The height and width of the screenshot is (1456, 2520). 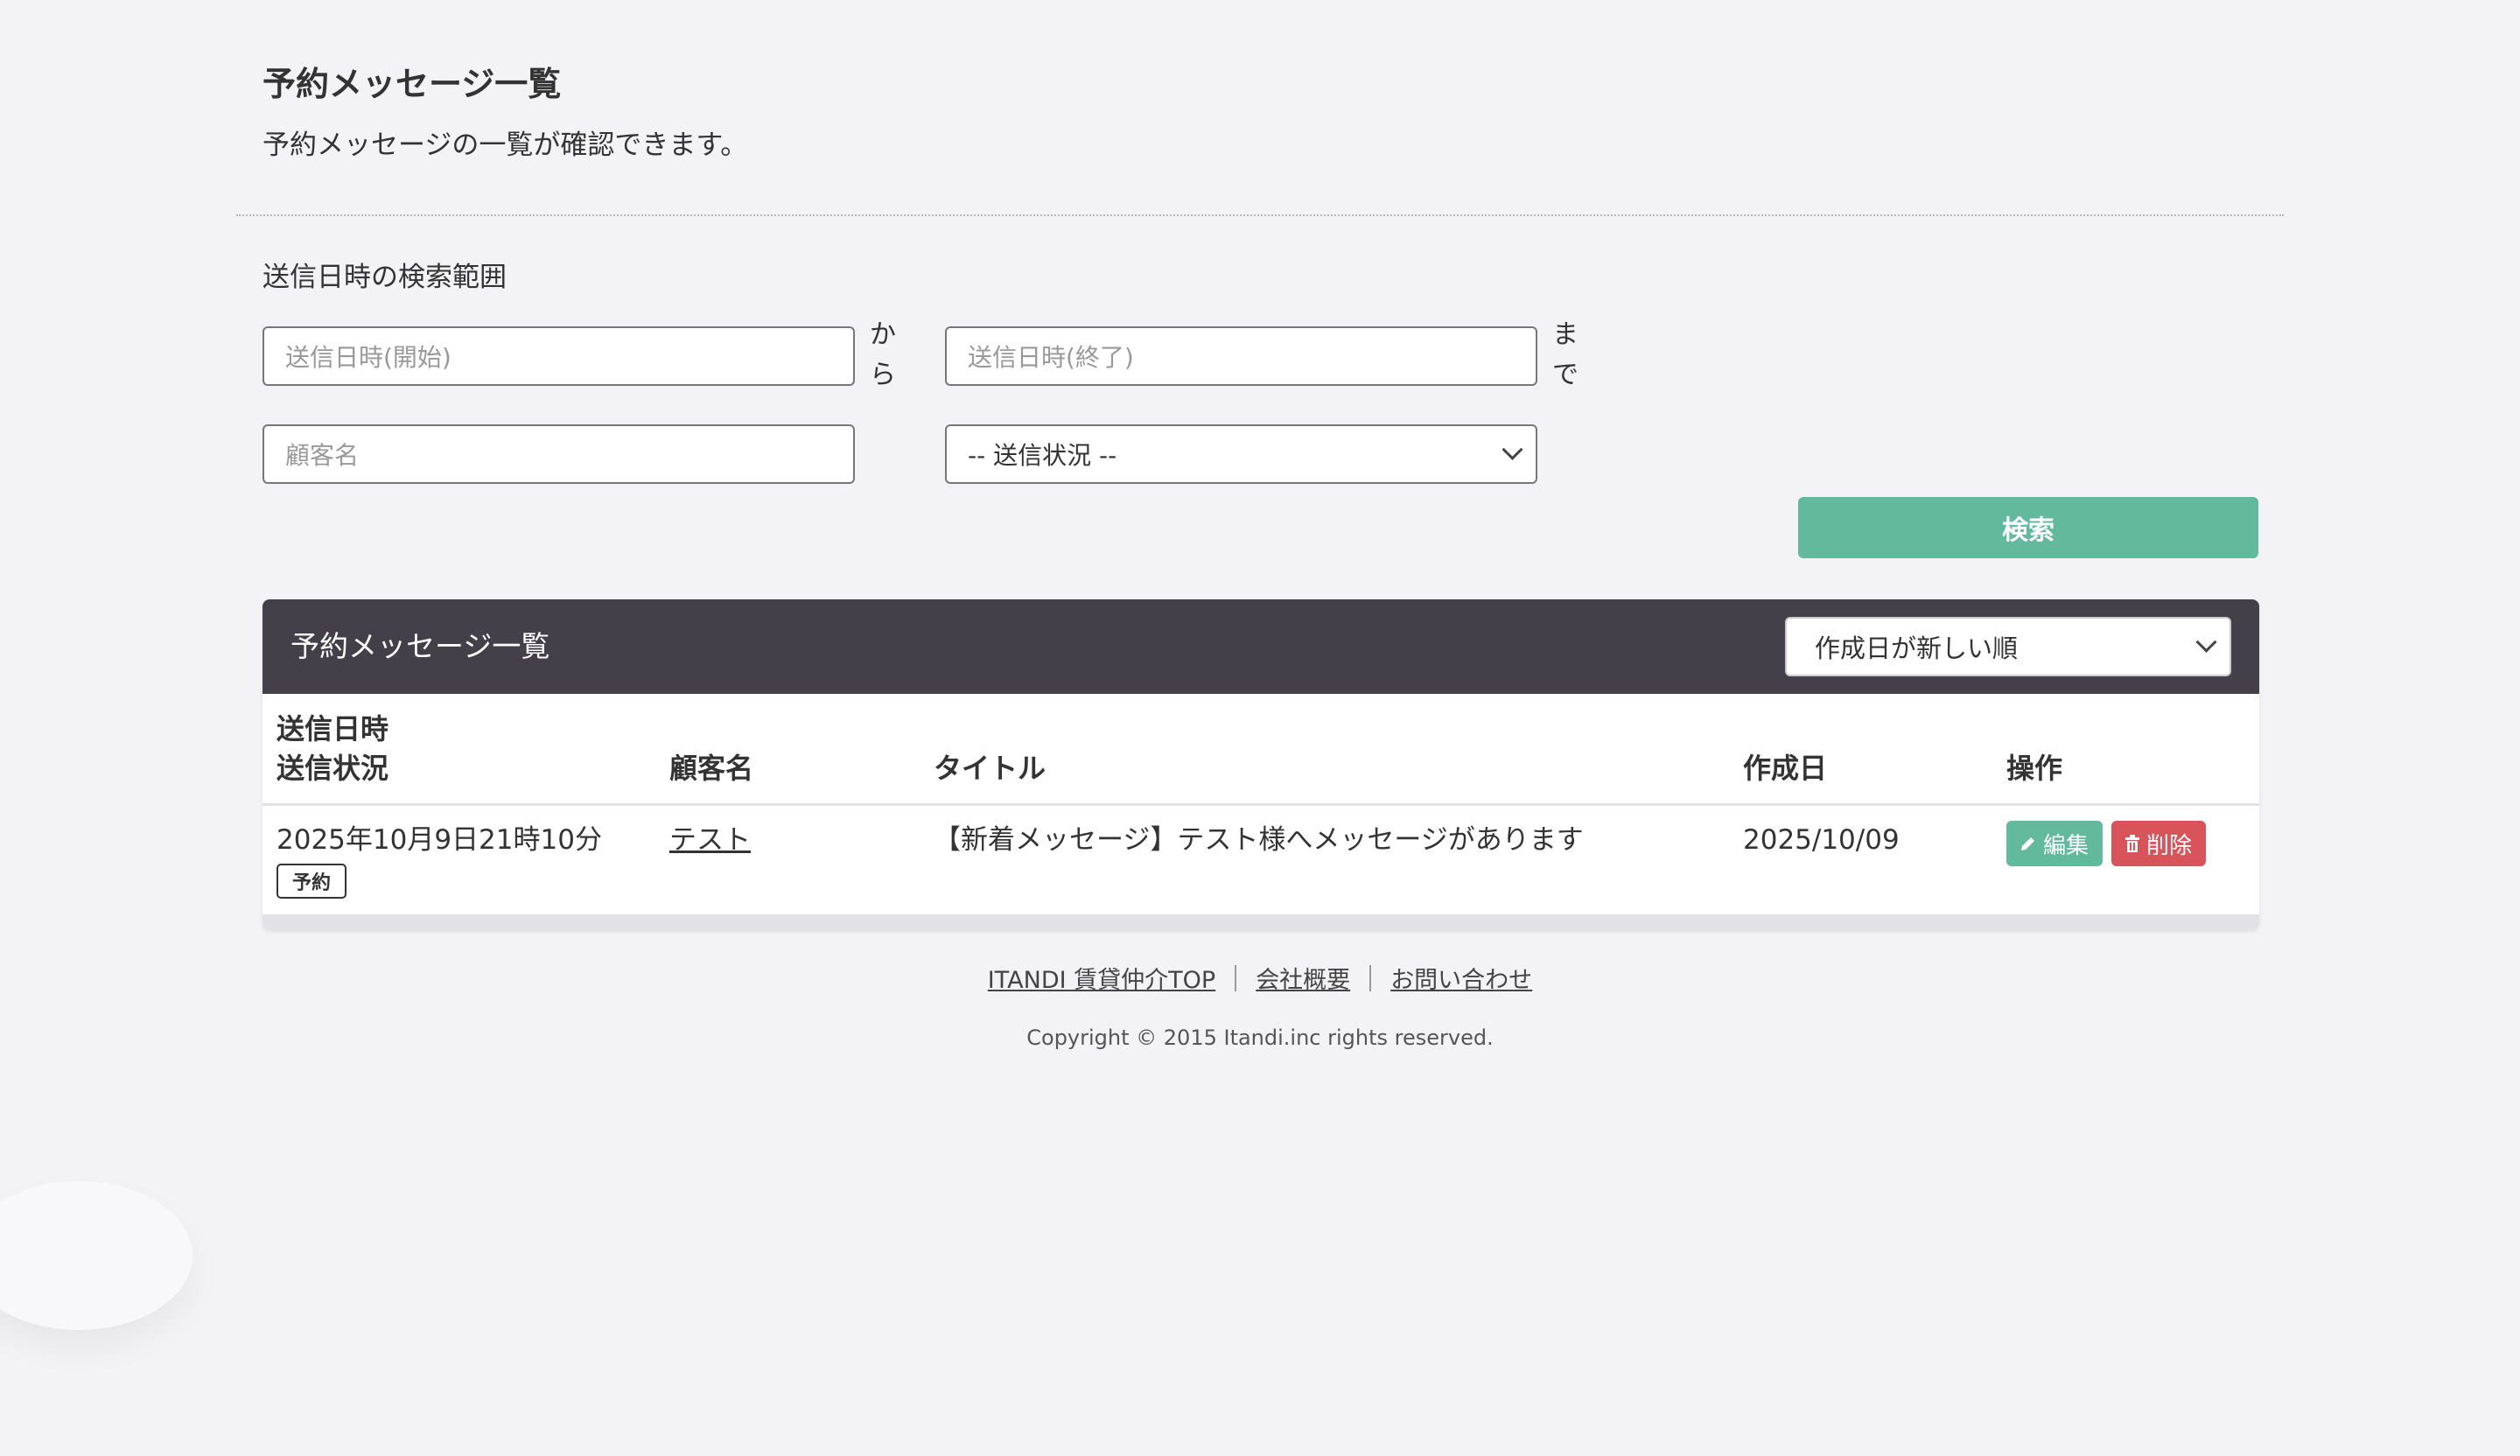 I want to click on page-subtitle: 予約メッセージの一覧が確認できます。, so click(x=505, y=145).